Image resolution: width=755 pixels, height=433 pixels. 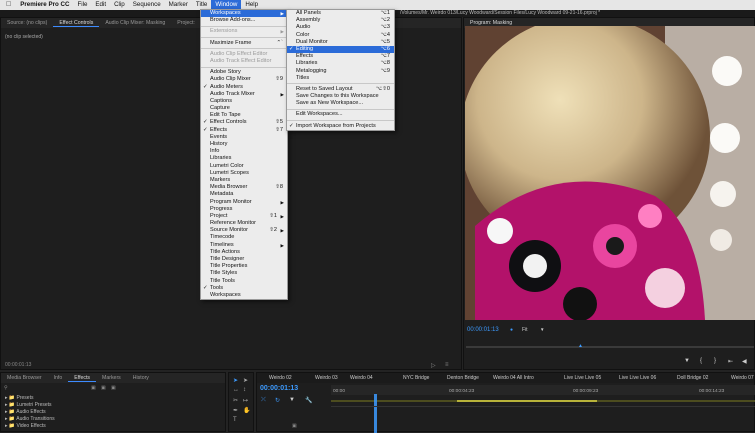 What do you see at coordinates (263, 400) in the screenshot?
I see `snap-icon: ⤫` at bounding box center [263, 400].